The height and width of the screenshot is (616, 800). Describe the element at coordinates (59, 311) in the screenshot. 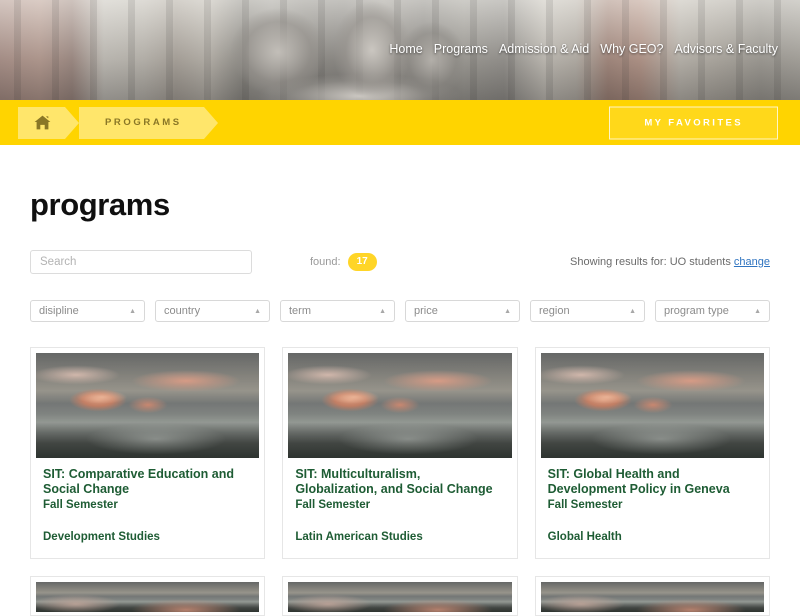

I see `filter-discipline-label: disipline` at that location.